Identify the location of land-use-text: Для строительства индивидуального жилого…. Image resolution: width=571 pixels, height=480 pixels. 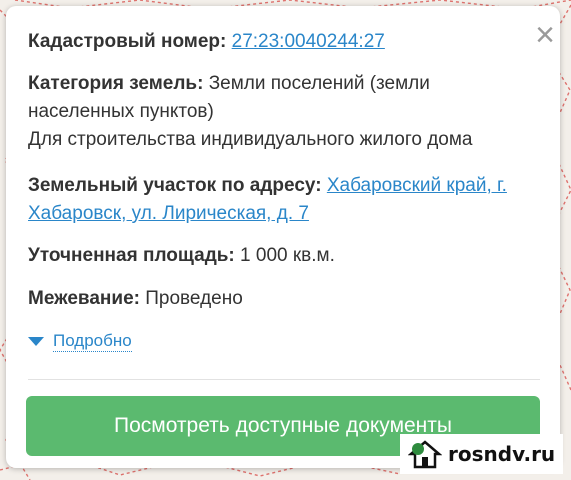
(250, 139).